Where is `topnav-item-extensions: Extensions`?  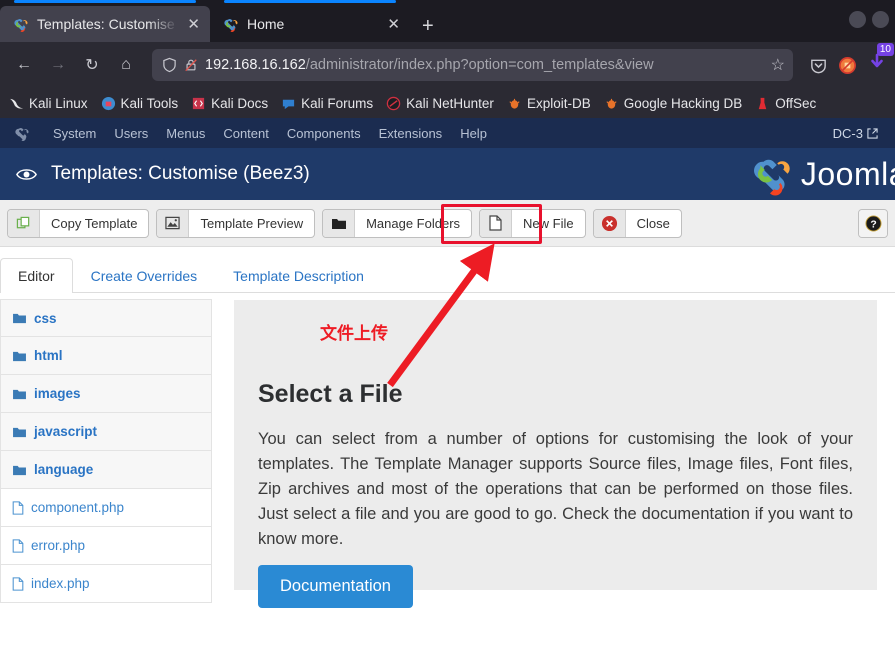
topnav-item-extensions: Extensions is located at coordinates (411, 133).